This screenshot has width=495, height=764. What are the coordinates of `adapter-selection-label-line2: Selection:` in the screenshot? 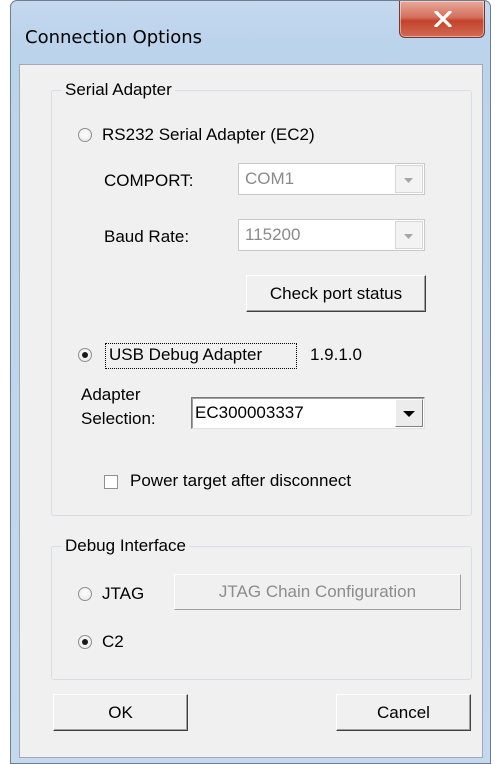 It's located at (118, 418).